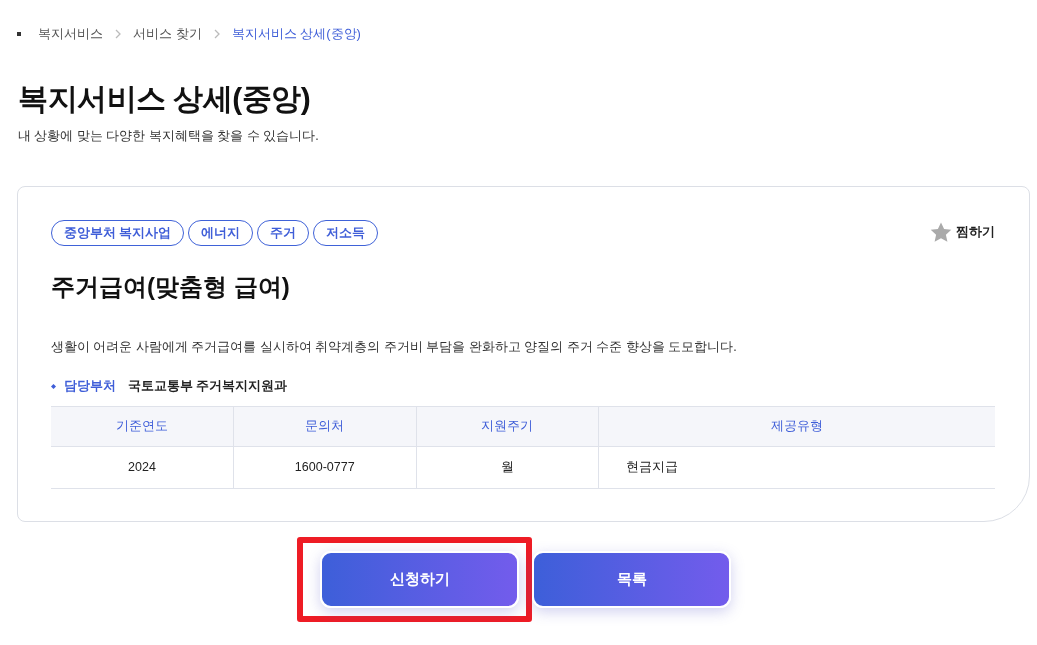  I want to click on breadcrumb-link: 서비스 찾기, so click(167, 34).